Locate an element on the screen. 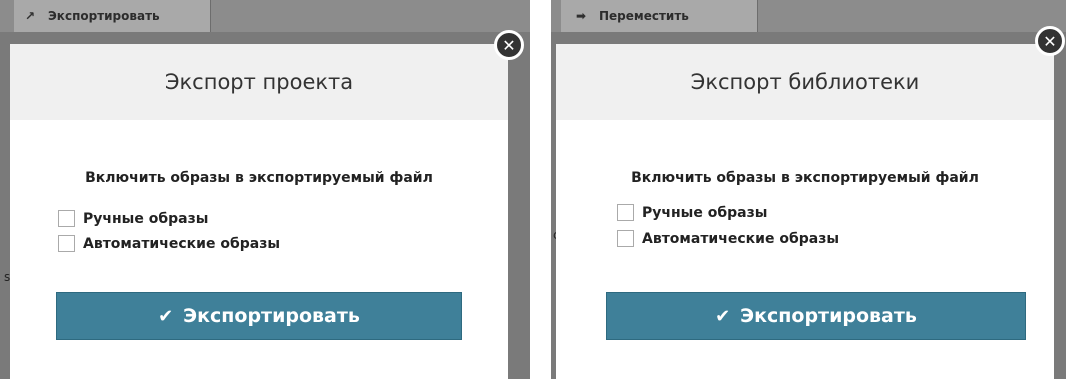 This screenshot has height=379, width=1066. background-move-label: Переместить is located at coordinates (644, 16).